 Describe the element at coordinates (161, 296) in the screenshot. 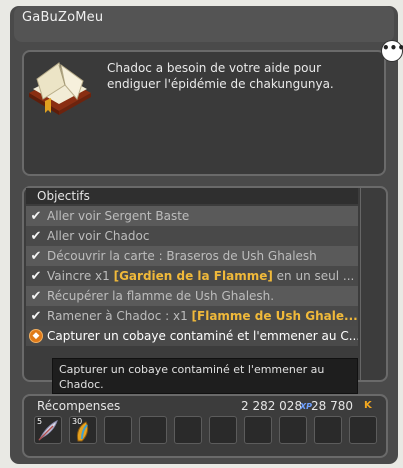

I see `objective-text: Récupérer la flamme de Ush Ghalesh.` at that location.